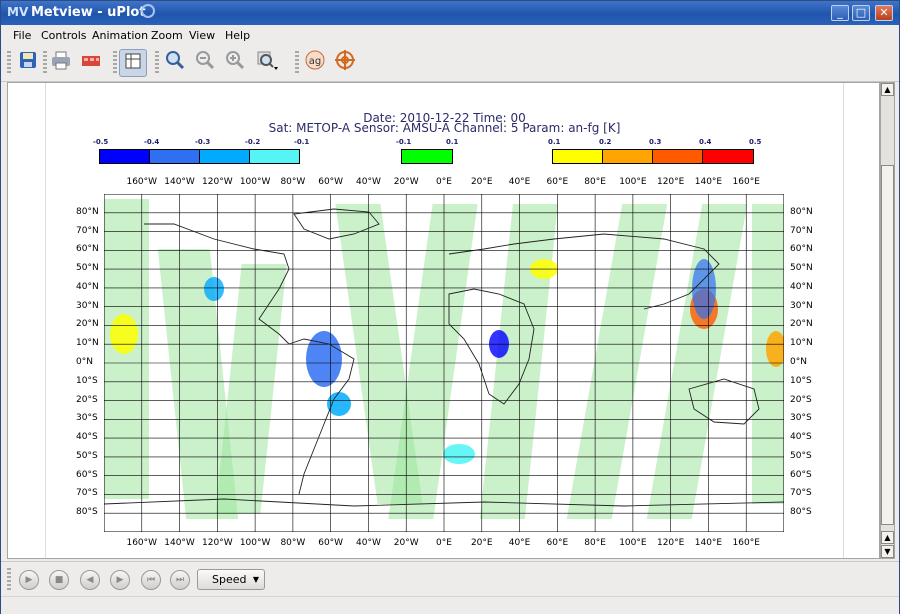 The height and width of the screenshot is (614, 900). I want to click on previous-icon: ◀, so click(90, 580).